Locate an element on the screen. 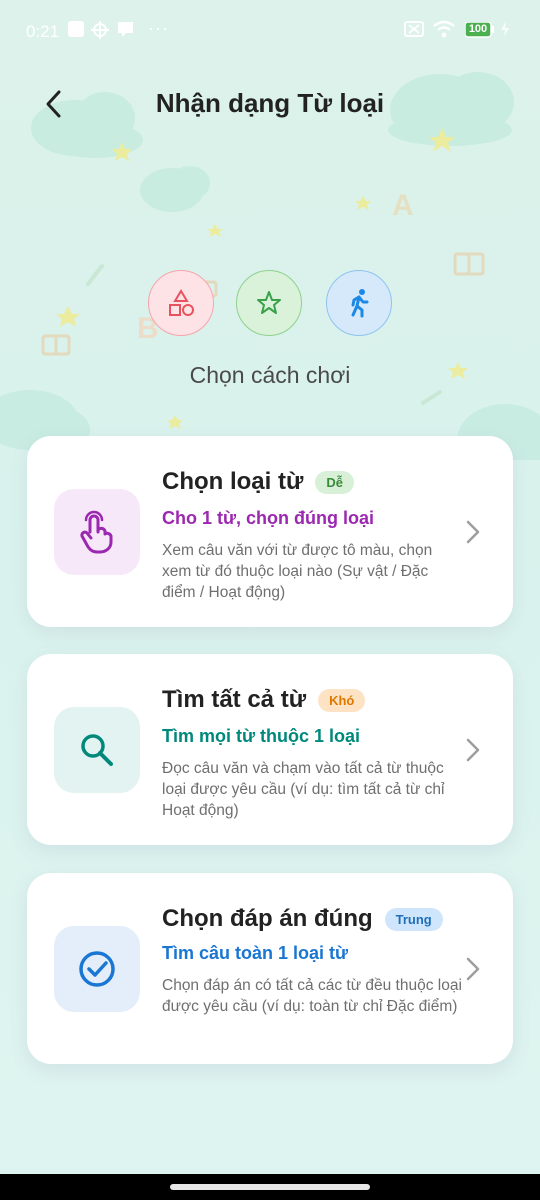 The height and width of the screenshot is (1200, 540). charging-icon is located at coordinates (505, 31).